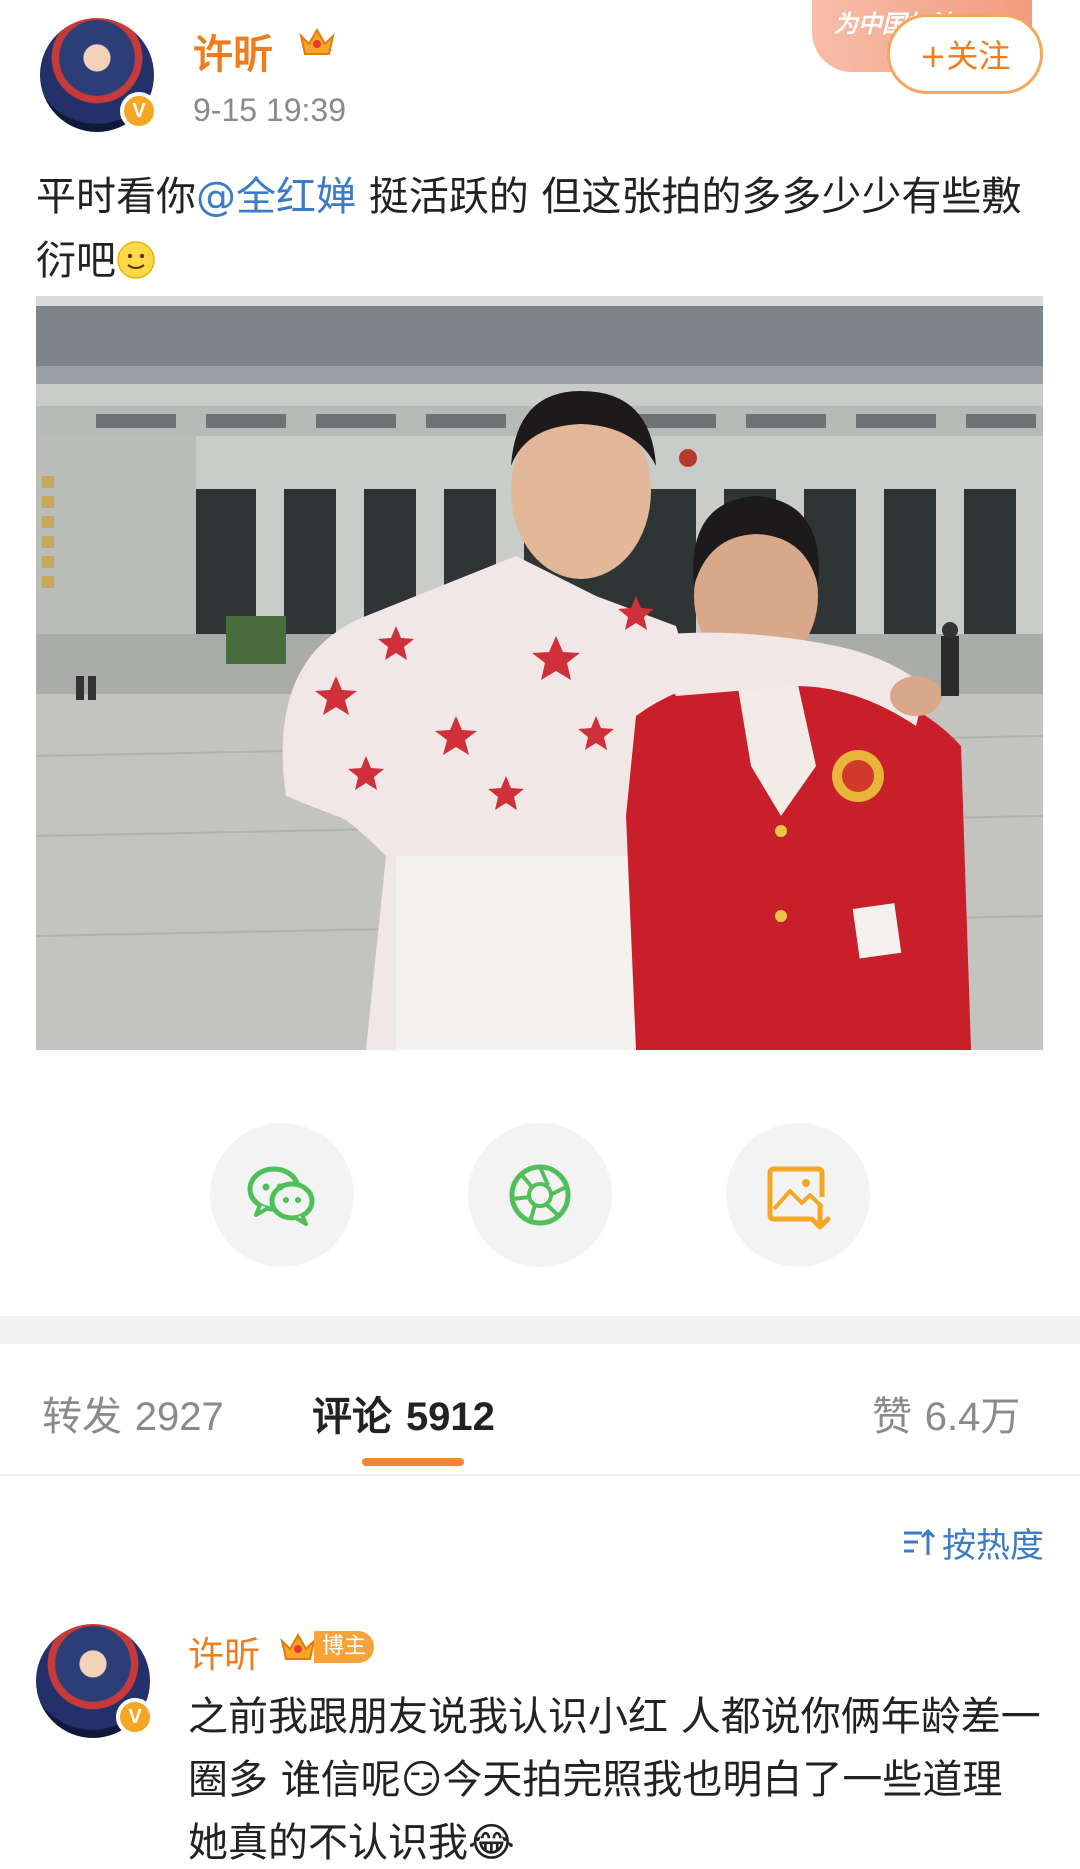 The width and height of the screenshot is (1080, 1869). What do you see at coordinates (920, 1541) in the screenshot?
I see `sort-icon` at bounding box center [920, 1541].